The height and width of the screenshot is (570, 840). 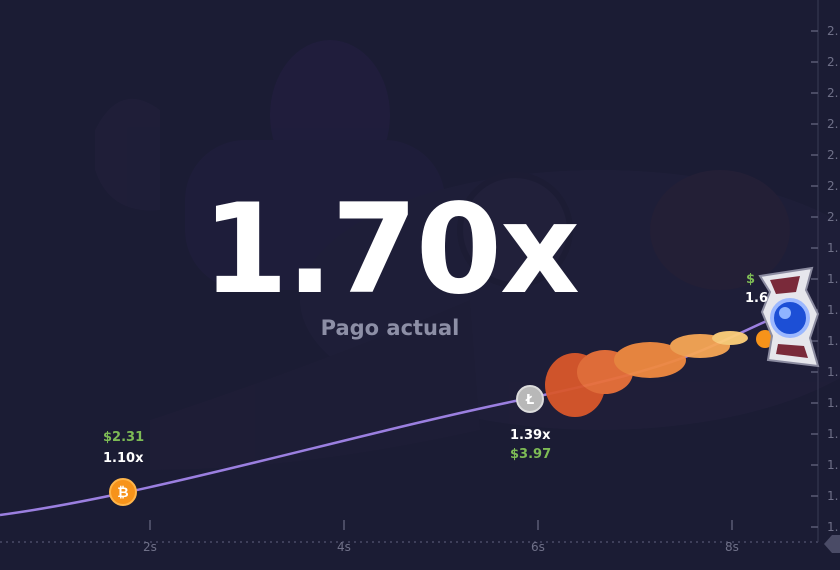 What do you see at coordinates (789, 317) in the screenshot?
I see `rocket-ship-icon` at bounding box center [789, 317].